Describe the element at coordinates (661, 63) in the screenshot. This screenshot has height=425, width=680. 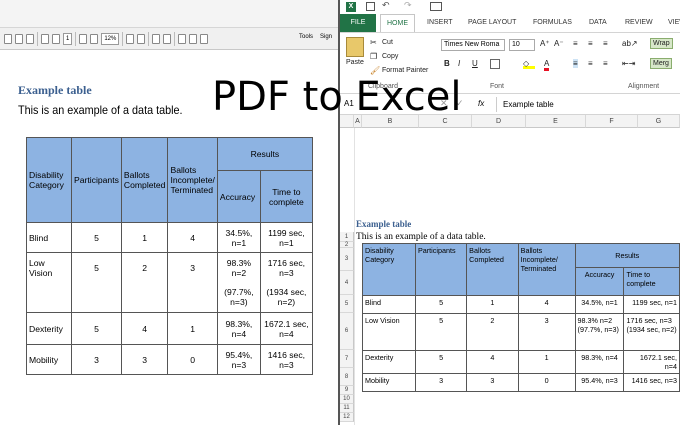
I see `merge-center-button: Merg` at that location.